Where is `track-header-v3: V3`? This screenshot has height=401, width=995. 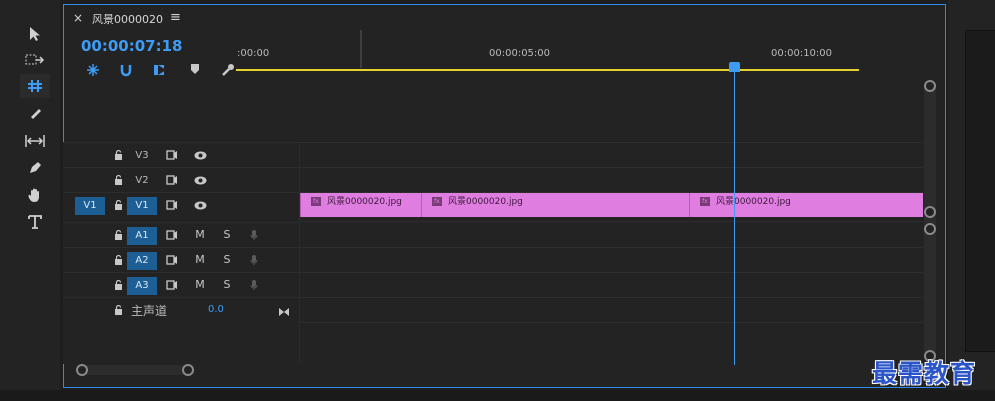 track-header-v3: V3 is located at coordinates (181, 154).